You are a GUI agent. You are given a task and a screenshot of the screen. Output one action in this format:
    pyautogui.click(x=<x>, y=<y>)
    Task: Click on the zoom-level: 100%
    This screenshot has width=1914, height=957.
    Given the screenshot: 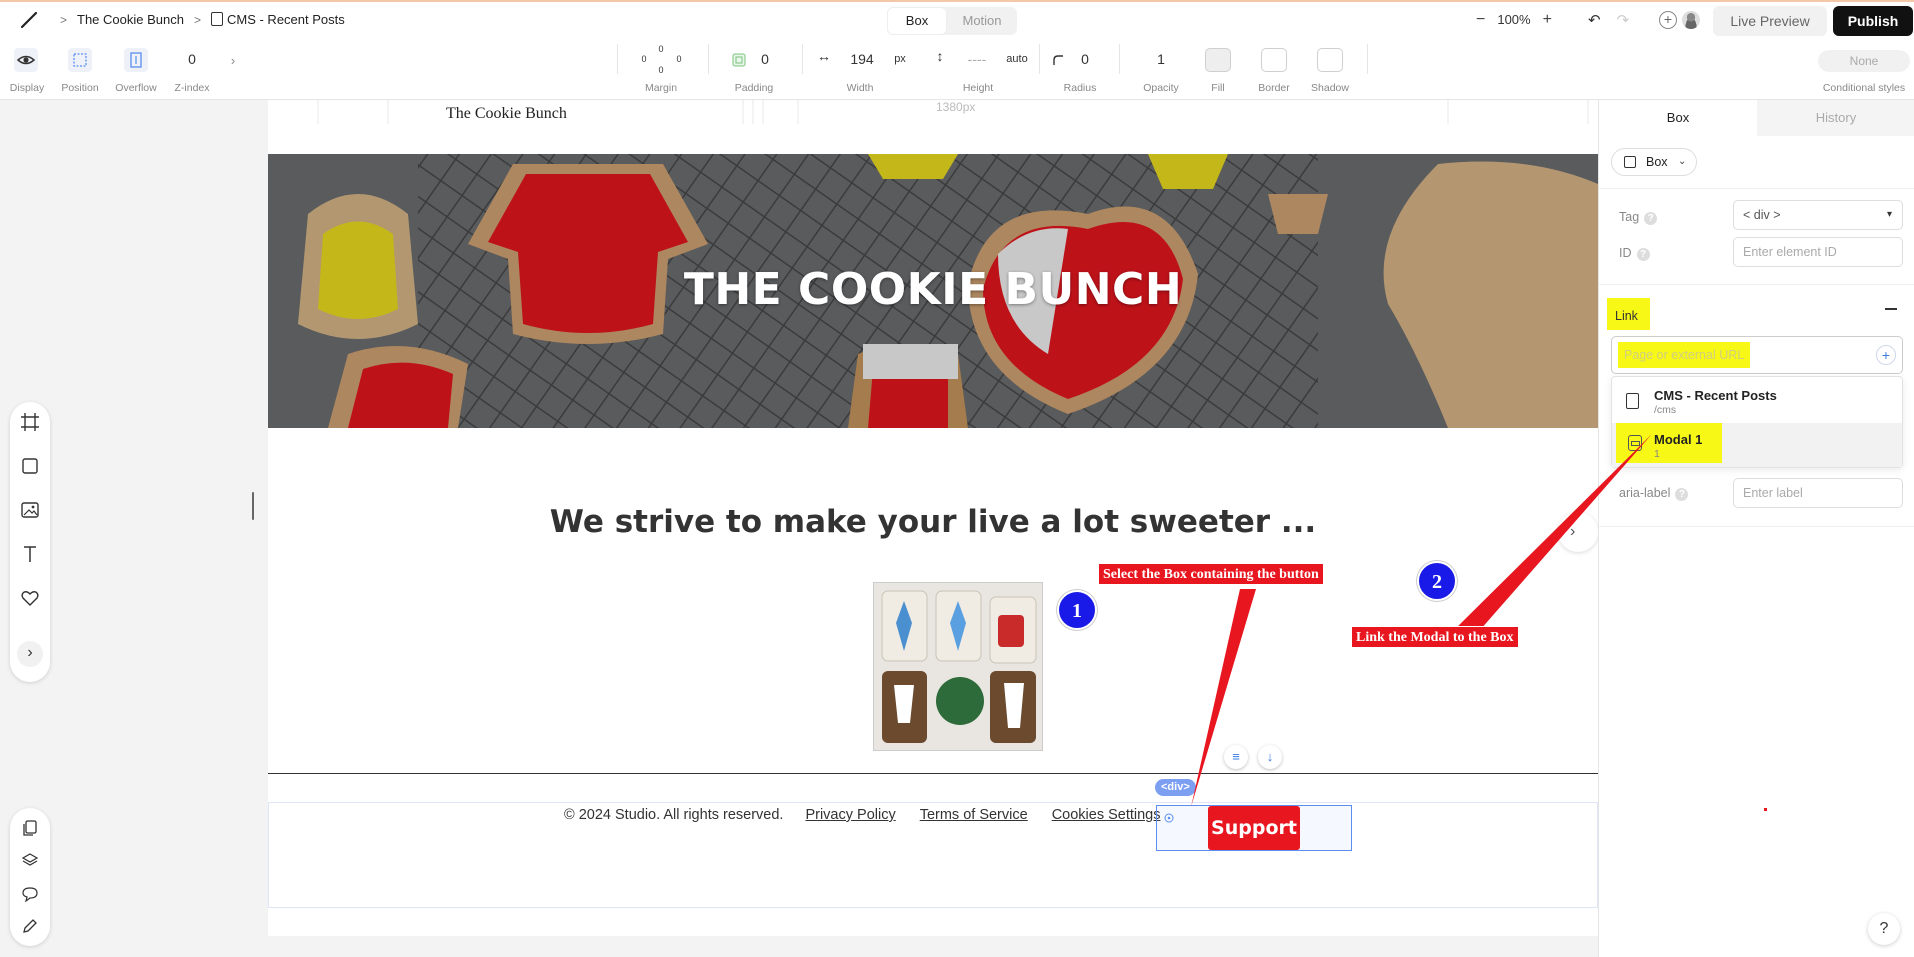 What is the action you would take?
    pyautogui.click(x=1513, y=19)
    